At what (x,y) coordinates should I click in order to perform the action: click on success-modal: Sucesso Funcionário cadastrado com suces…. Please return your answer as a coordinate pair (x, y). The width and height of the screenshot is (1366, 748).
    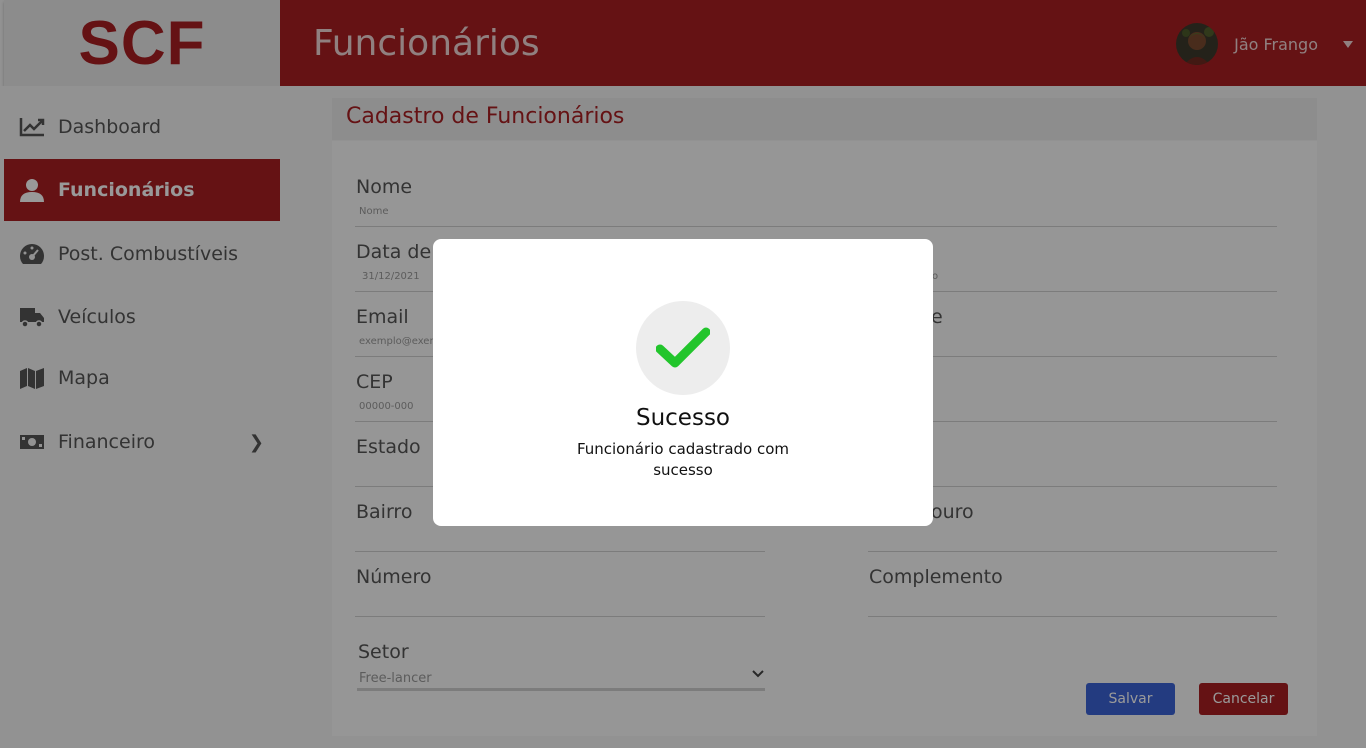
    Looking at the image, I should click on (683, 382).